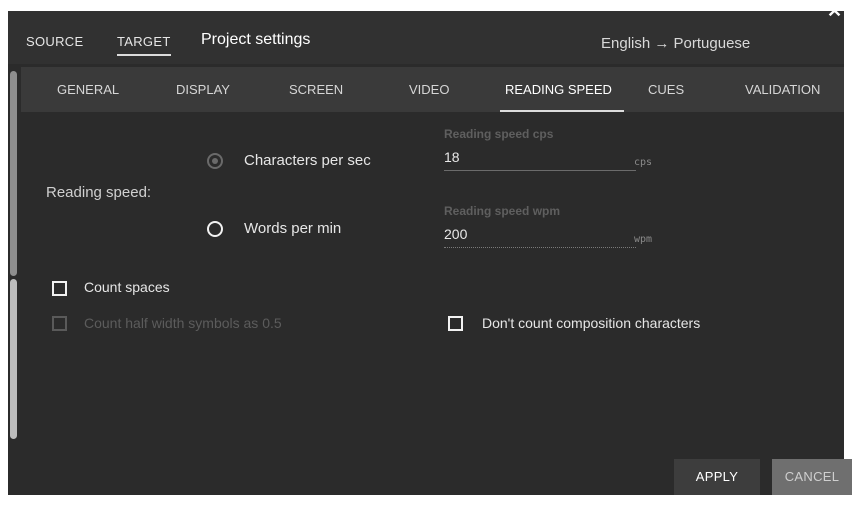 This screenshot has height=511, width=852. What do you see at coordinates (452, 157) in the screenshot?
I see `cps-input: 18` at bounding box center [452, 157].